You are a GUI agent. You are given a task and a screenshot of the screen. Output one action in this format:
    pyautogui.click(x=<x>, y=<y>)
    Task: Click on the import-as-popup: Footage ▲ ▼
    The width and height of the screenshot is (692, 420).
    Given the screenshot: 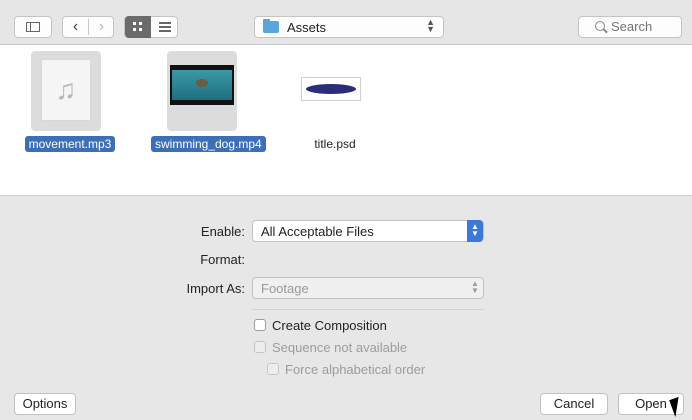 What is the action you would take?
    pyautogui.click(x=368, y=288)
    